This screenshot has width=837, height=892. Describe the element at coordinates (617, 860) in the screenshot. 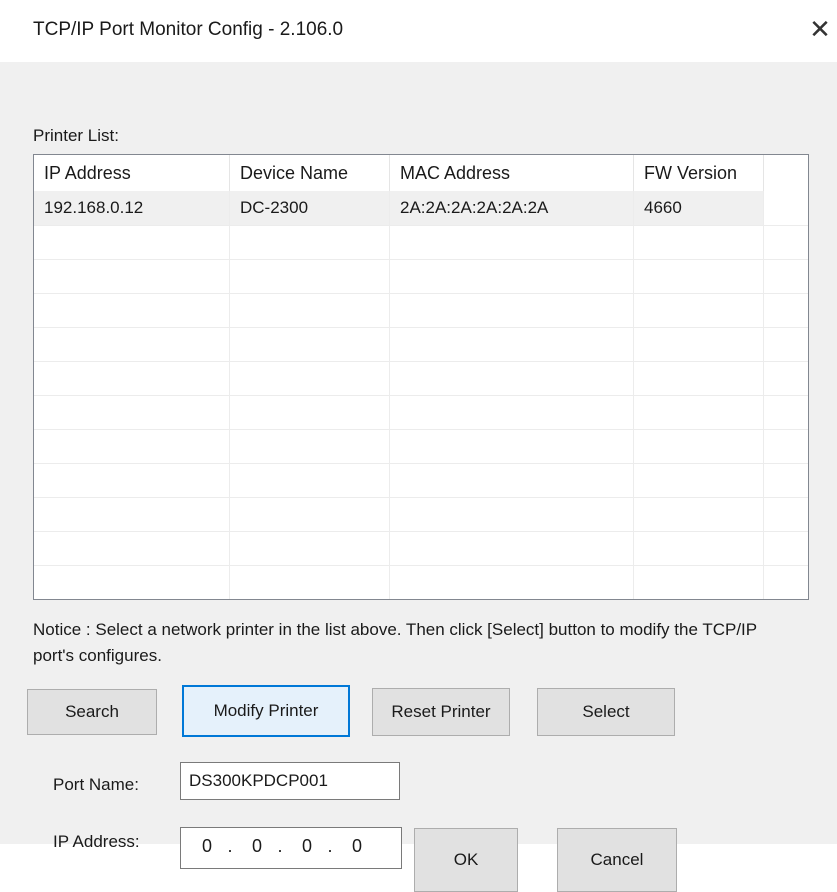

I see `cancel-button: Cancel` at that location.